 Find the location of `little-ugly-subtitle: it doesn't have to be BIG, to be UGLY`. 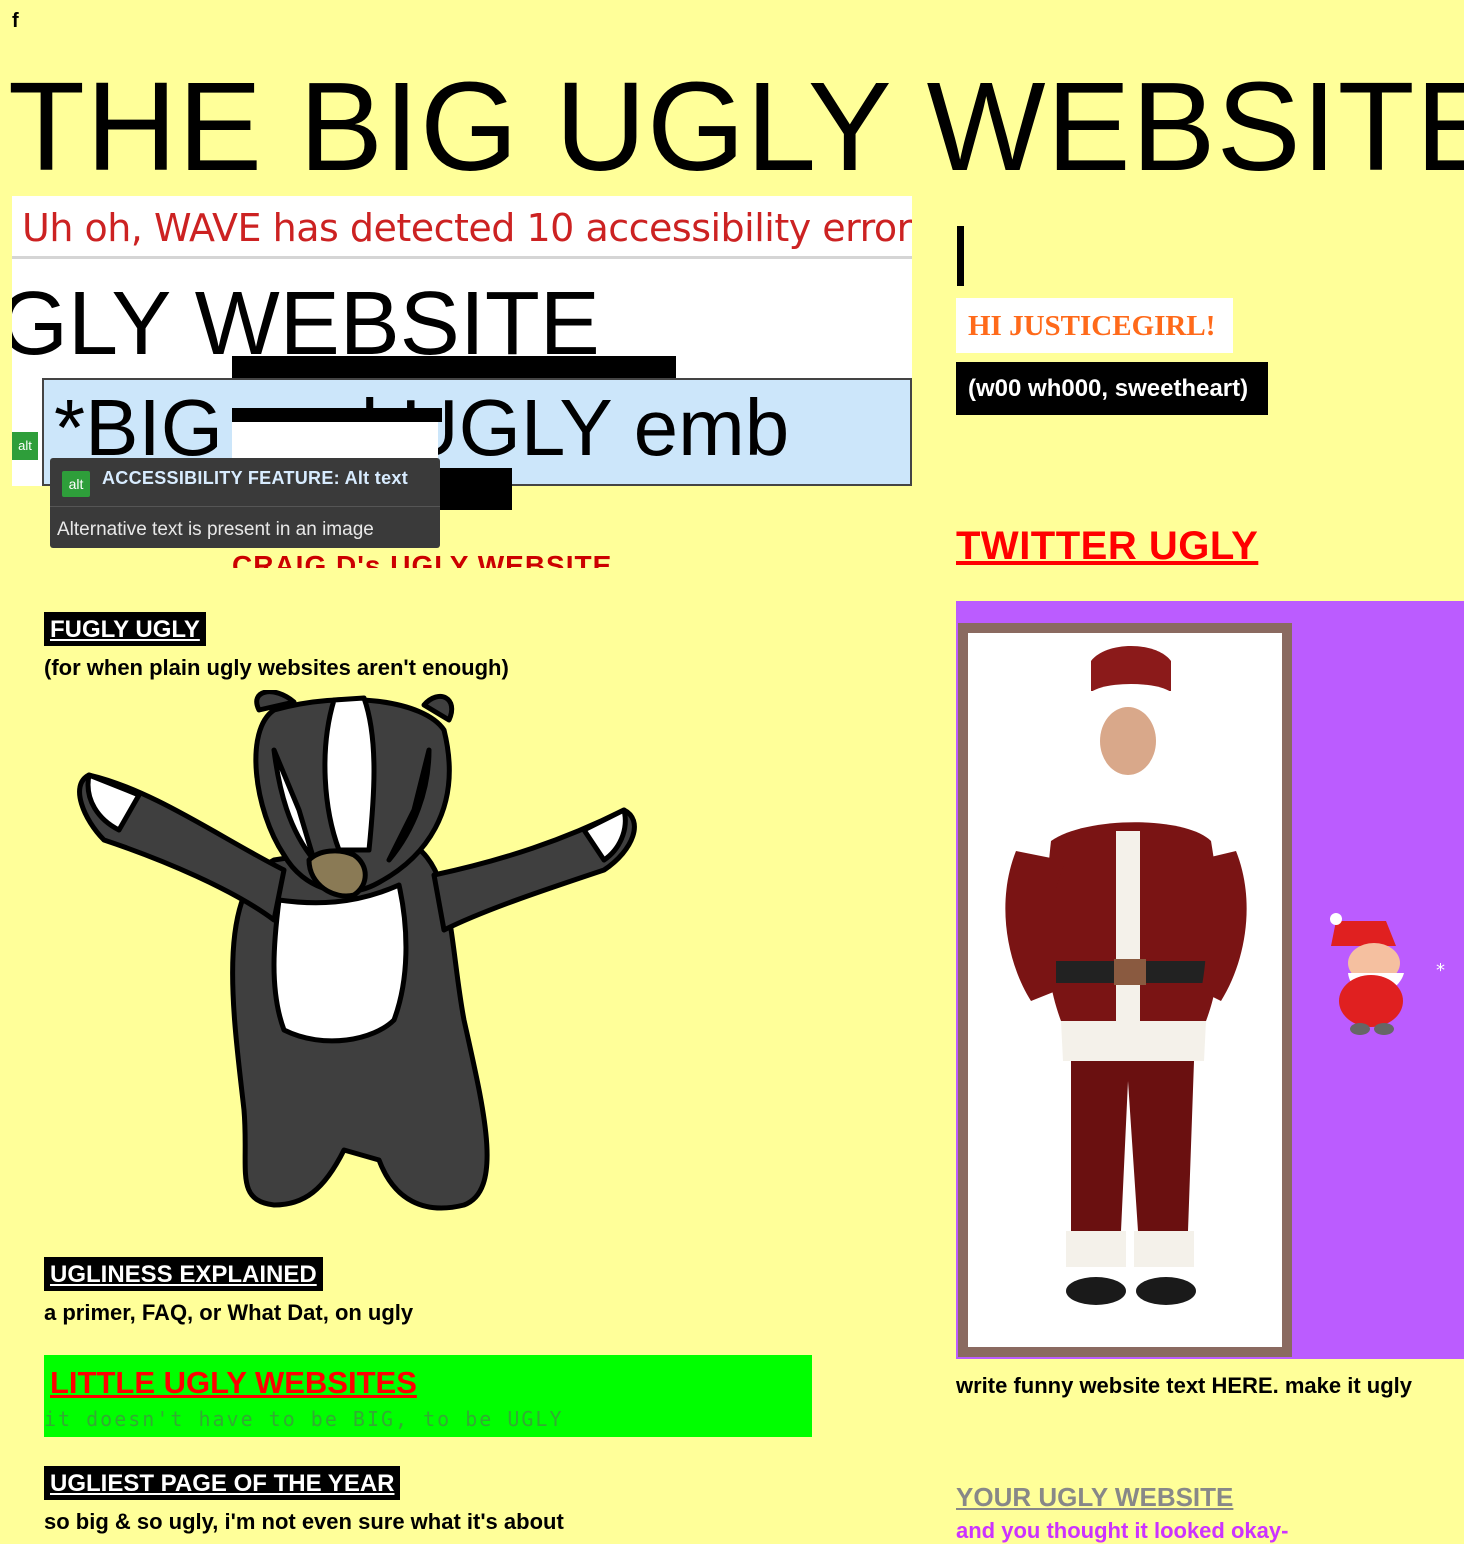

little-ugly-subtitle: it doesn't have to be BIG, to be UGLY is located at coordinates (304, 1419).